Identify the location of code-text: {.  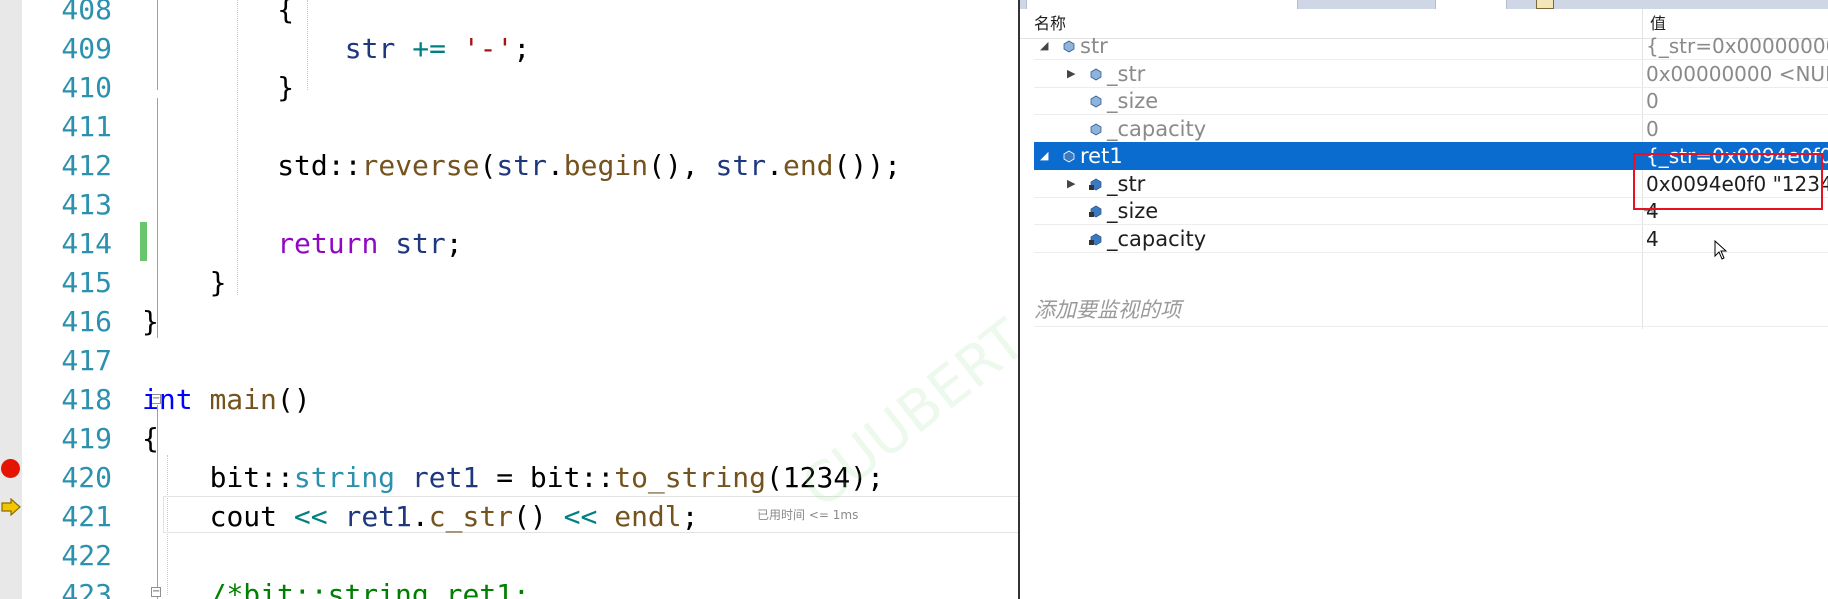
(285, 14).